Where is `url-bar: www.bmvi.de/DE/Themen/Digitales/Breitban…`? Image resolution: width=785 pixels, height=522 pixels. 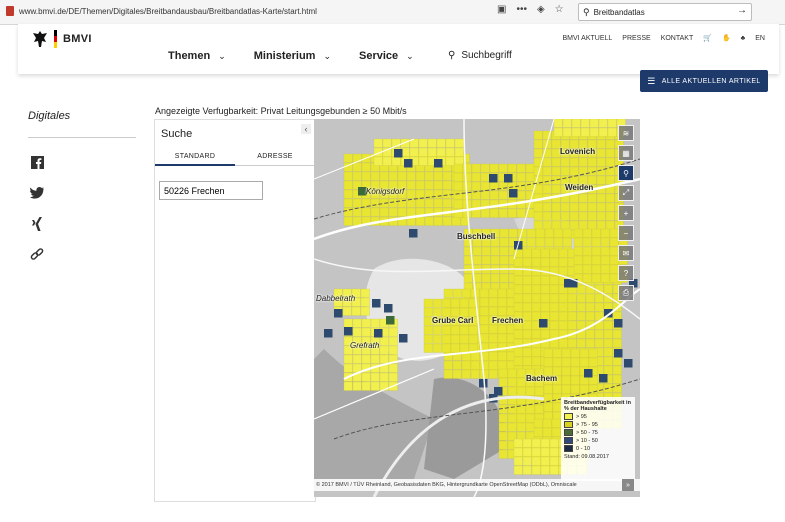
url-bar: www.bmvi.de/DE/Themen/Digitales/Breitban… is located at coordinates (246, 11).